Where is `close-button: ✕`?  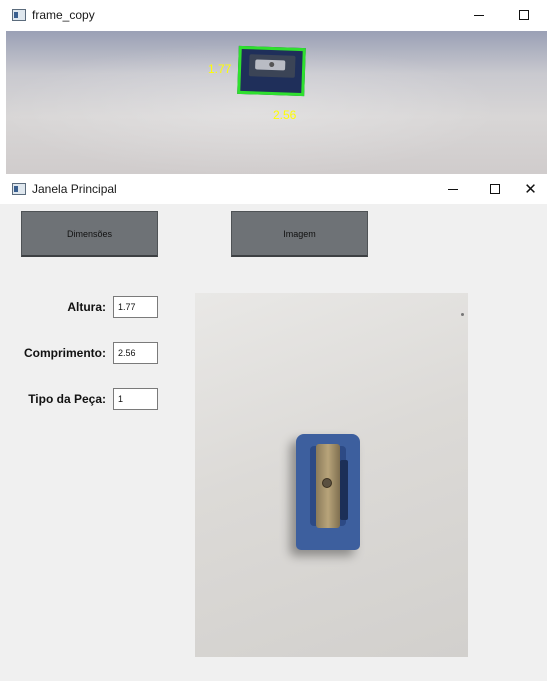 close-button: ✕ is located at coordinates (530, 189).